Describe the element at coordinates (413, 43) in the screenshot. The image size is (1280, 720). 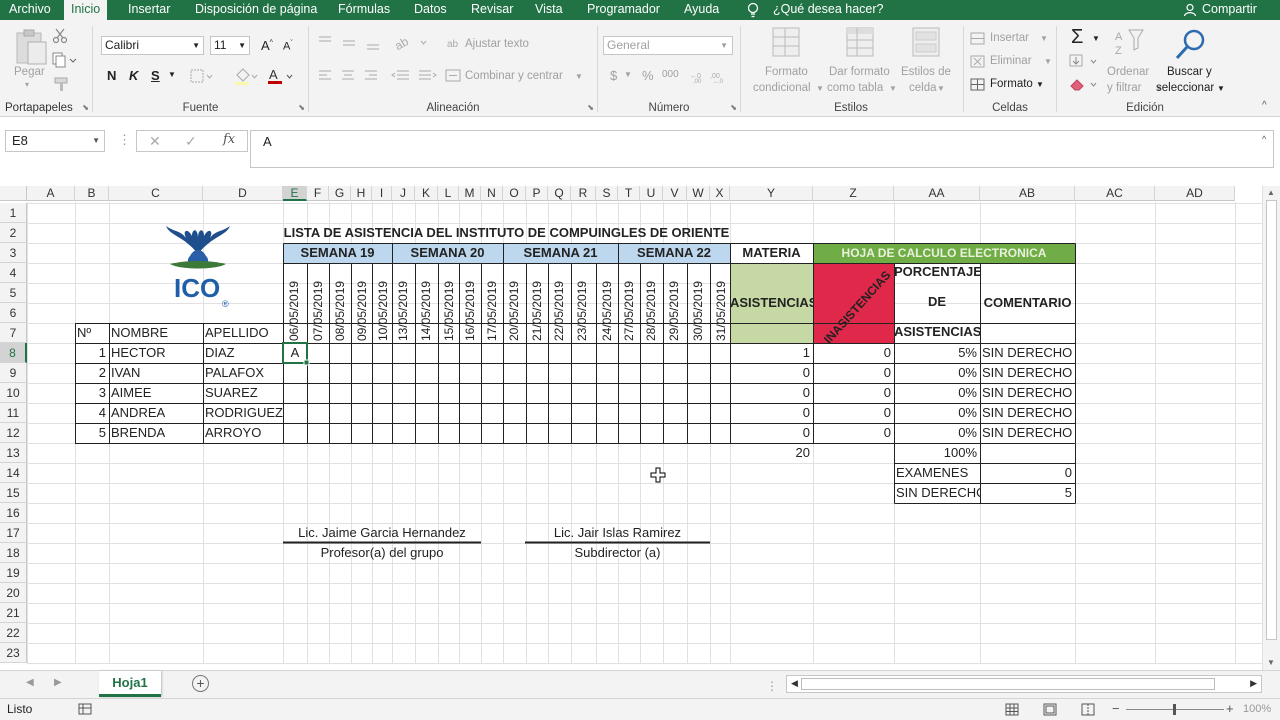
I see `orientation-icon: ab` at that location.